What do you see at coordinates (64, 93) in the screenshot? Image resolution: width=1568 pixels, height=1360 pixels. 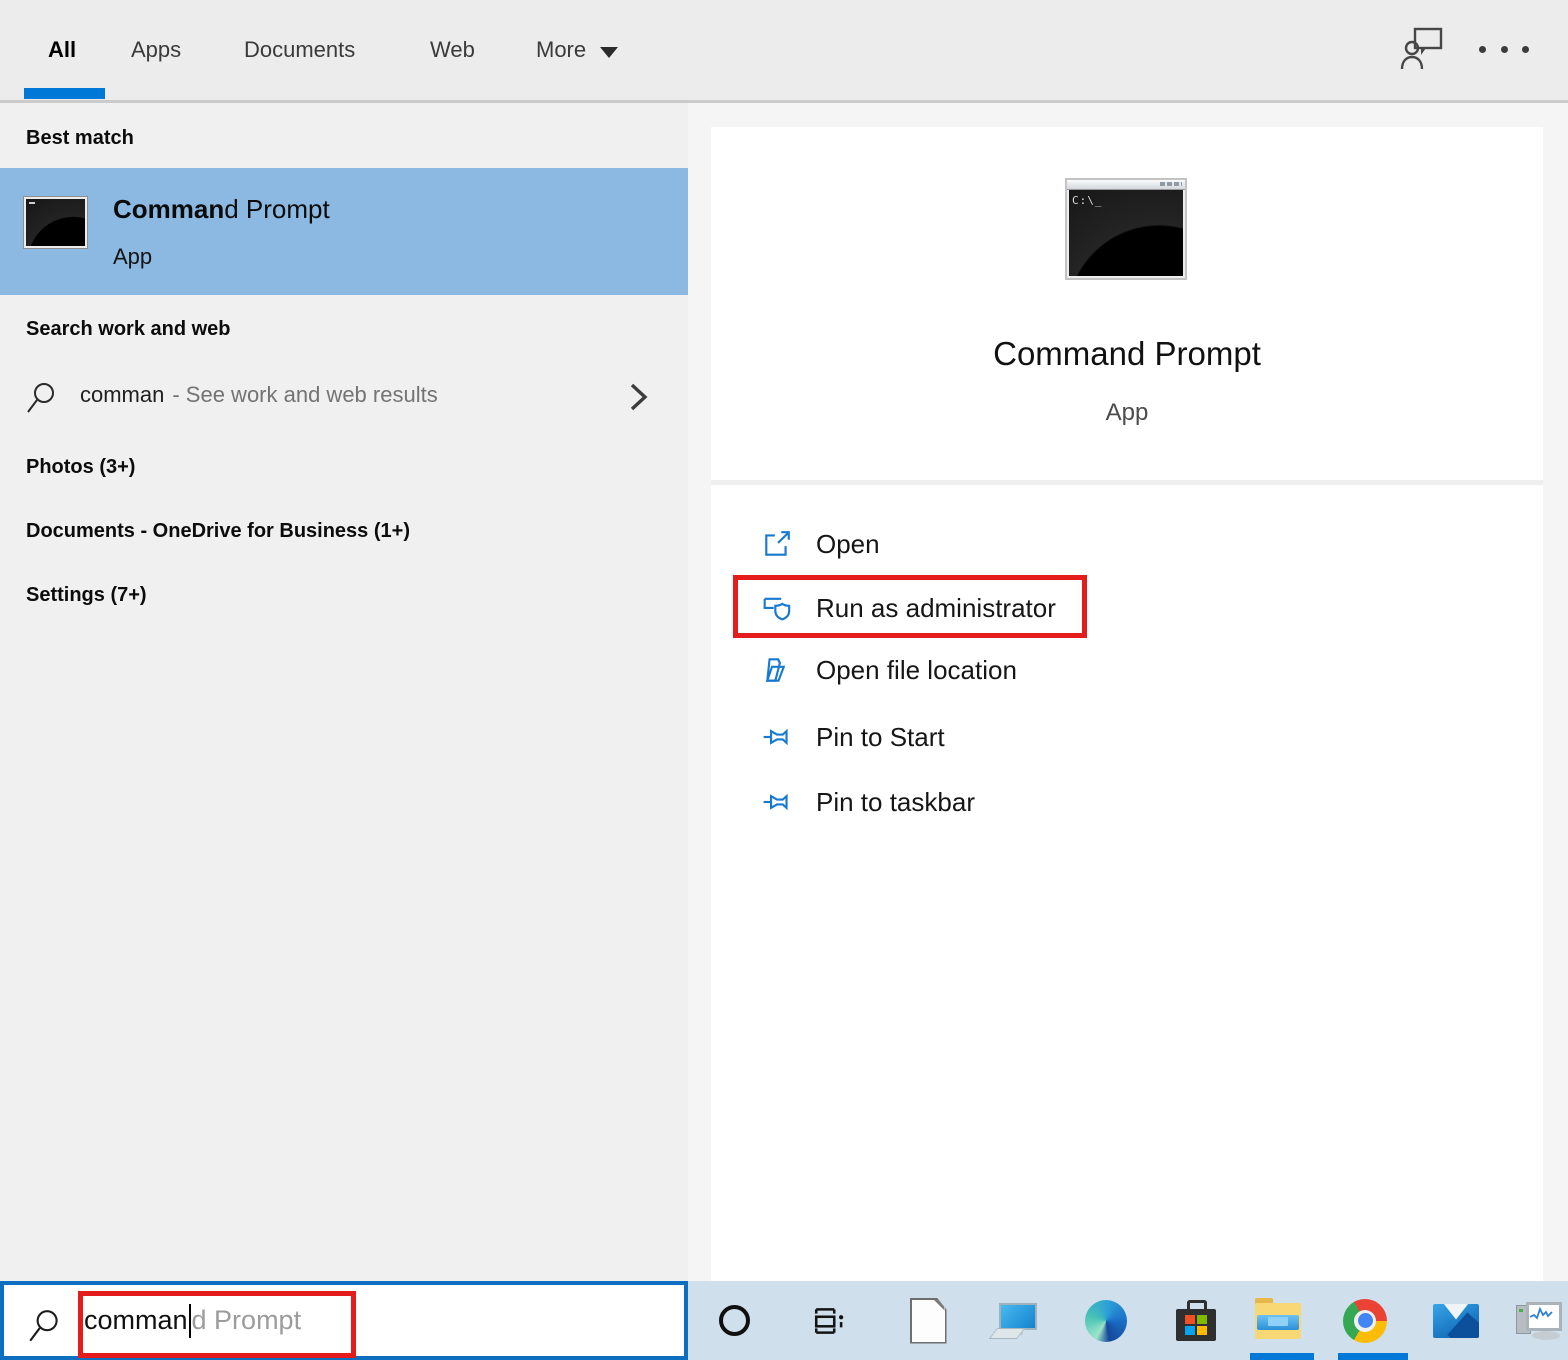 I see `active-tab-indicator` at bounding box center [64, 93].